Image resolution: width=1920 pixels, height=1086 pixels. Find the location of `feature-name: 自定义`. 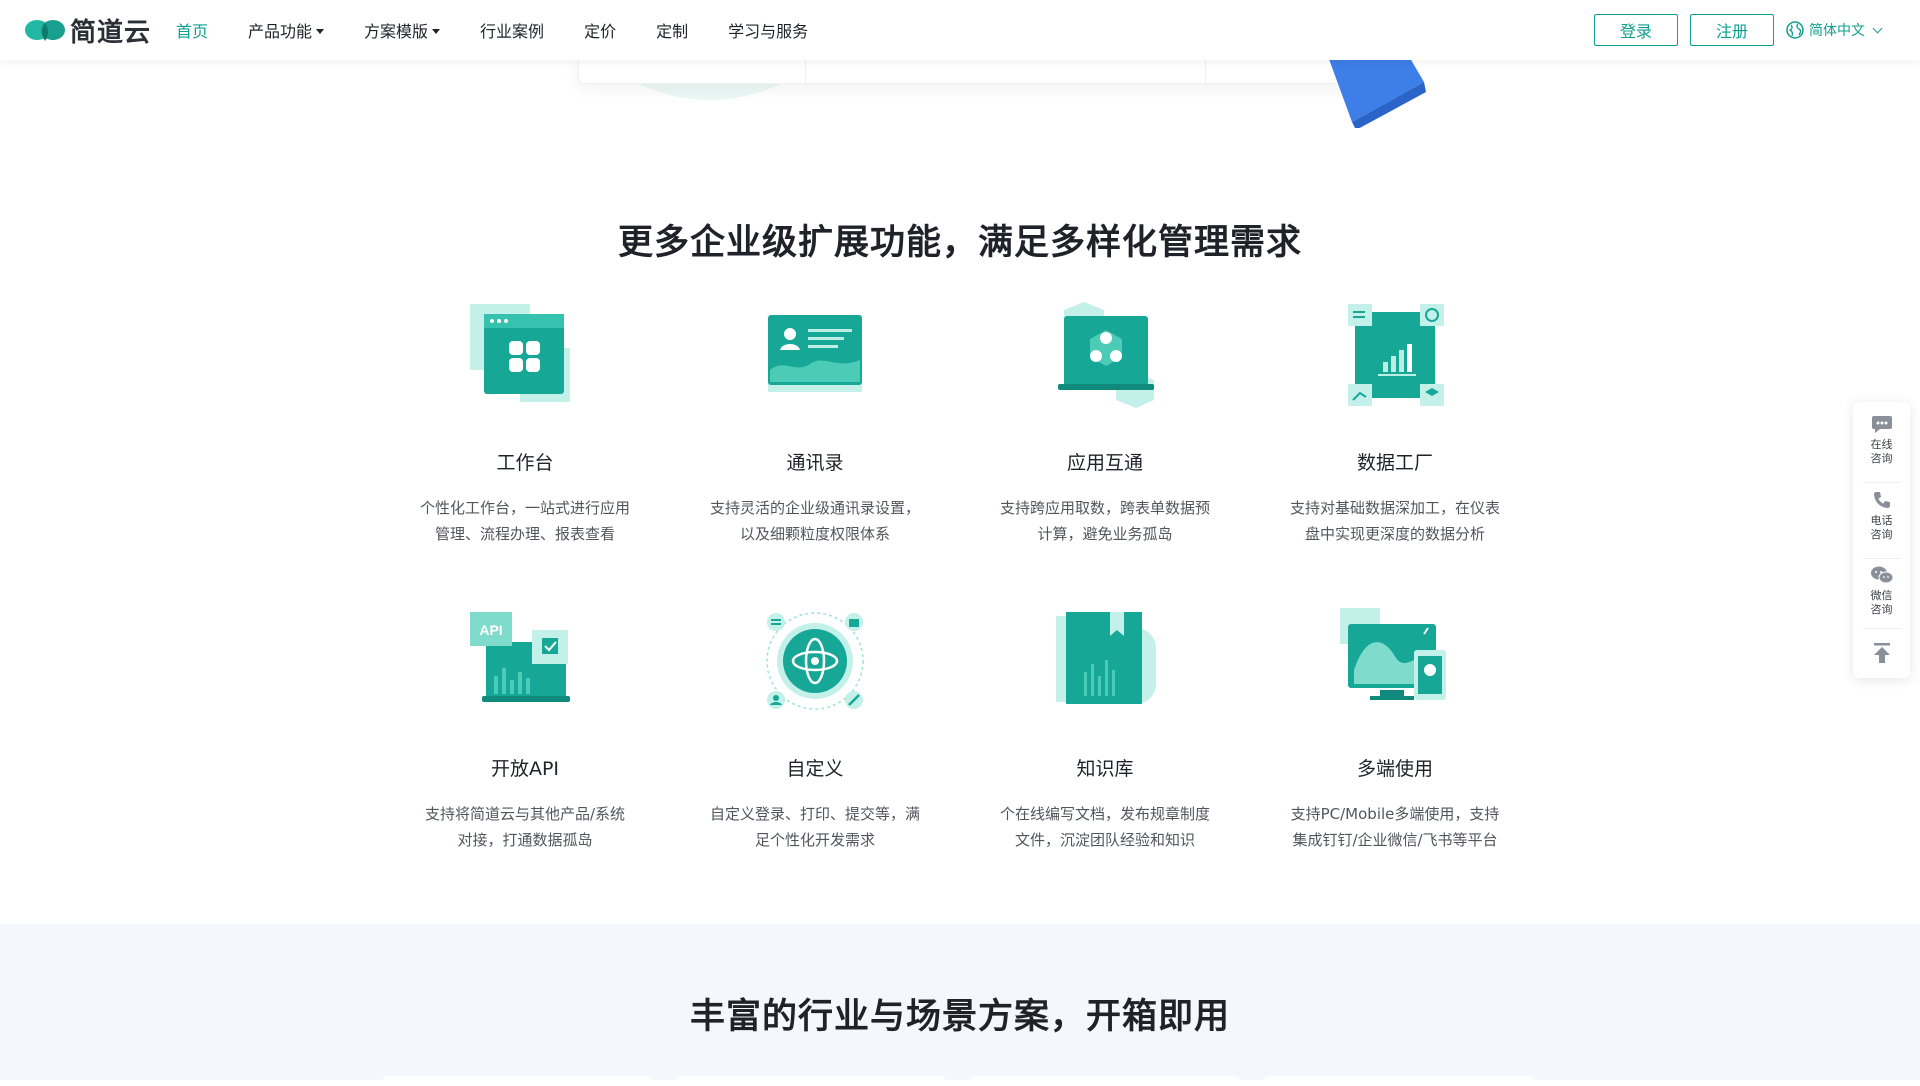

feature-name: 自定义 is located at coordinates (815, 769).